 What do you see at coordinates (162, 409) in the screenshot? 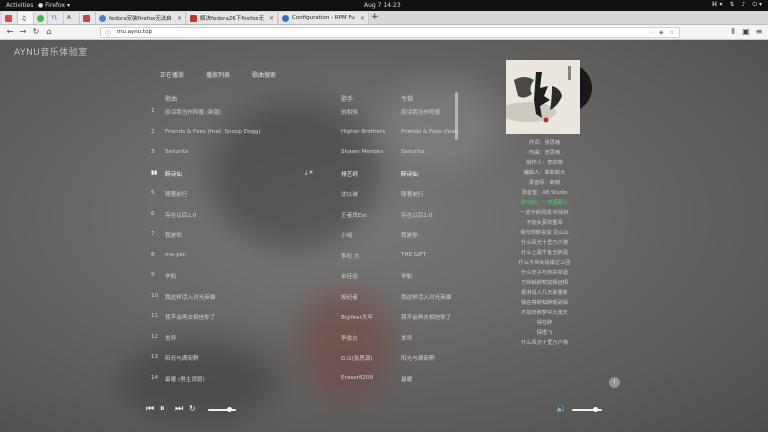
I see `pause-icon: ⏸` at bounding box center [162, 409].